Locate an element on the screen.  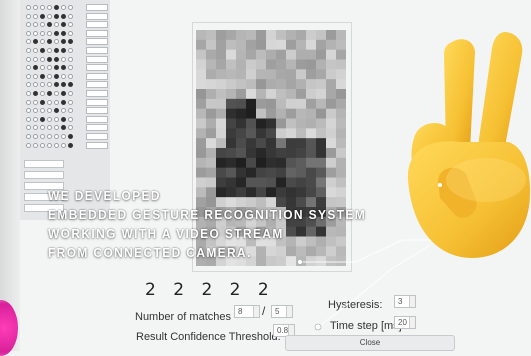
overlay-line-2: EMBEDDED GESTURE RECOGNITION SYSTEM is located at coordinates (207, 214).